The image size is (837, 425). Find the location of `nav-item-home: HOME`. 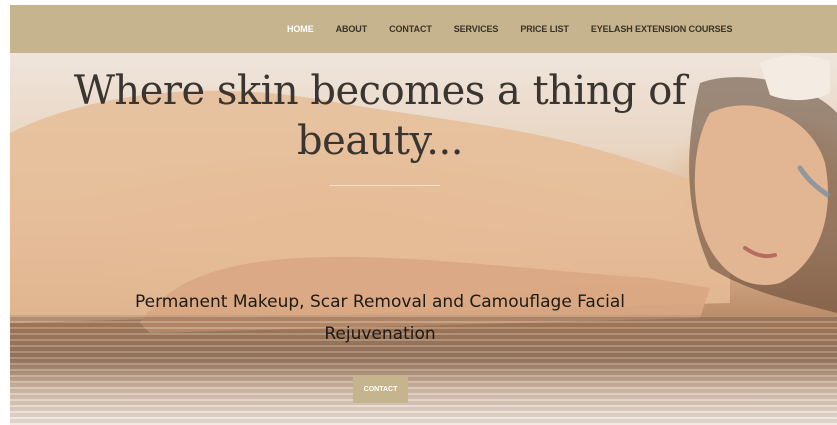

nav-item-home: HOME is located at coordinates (300, 29).